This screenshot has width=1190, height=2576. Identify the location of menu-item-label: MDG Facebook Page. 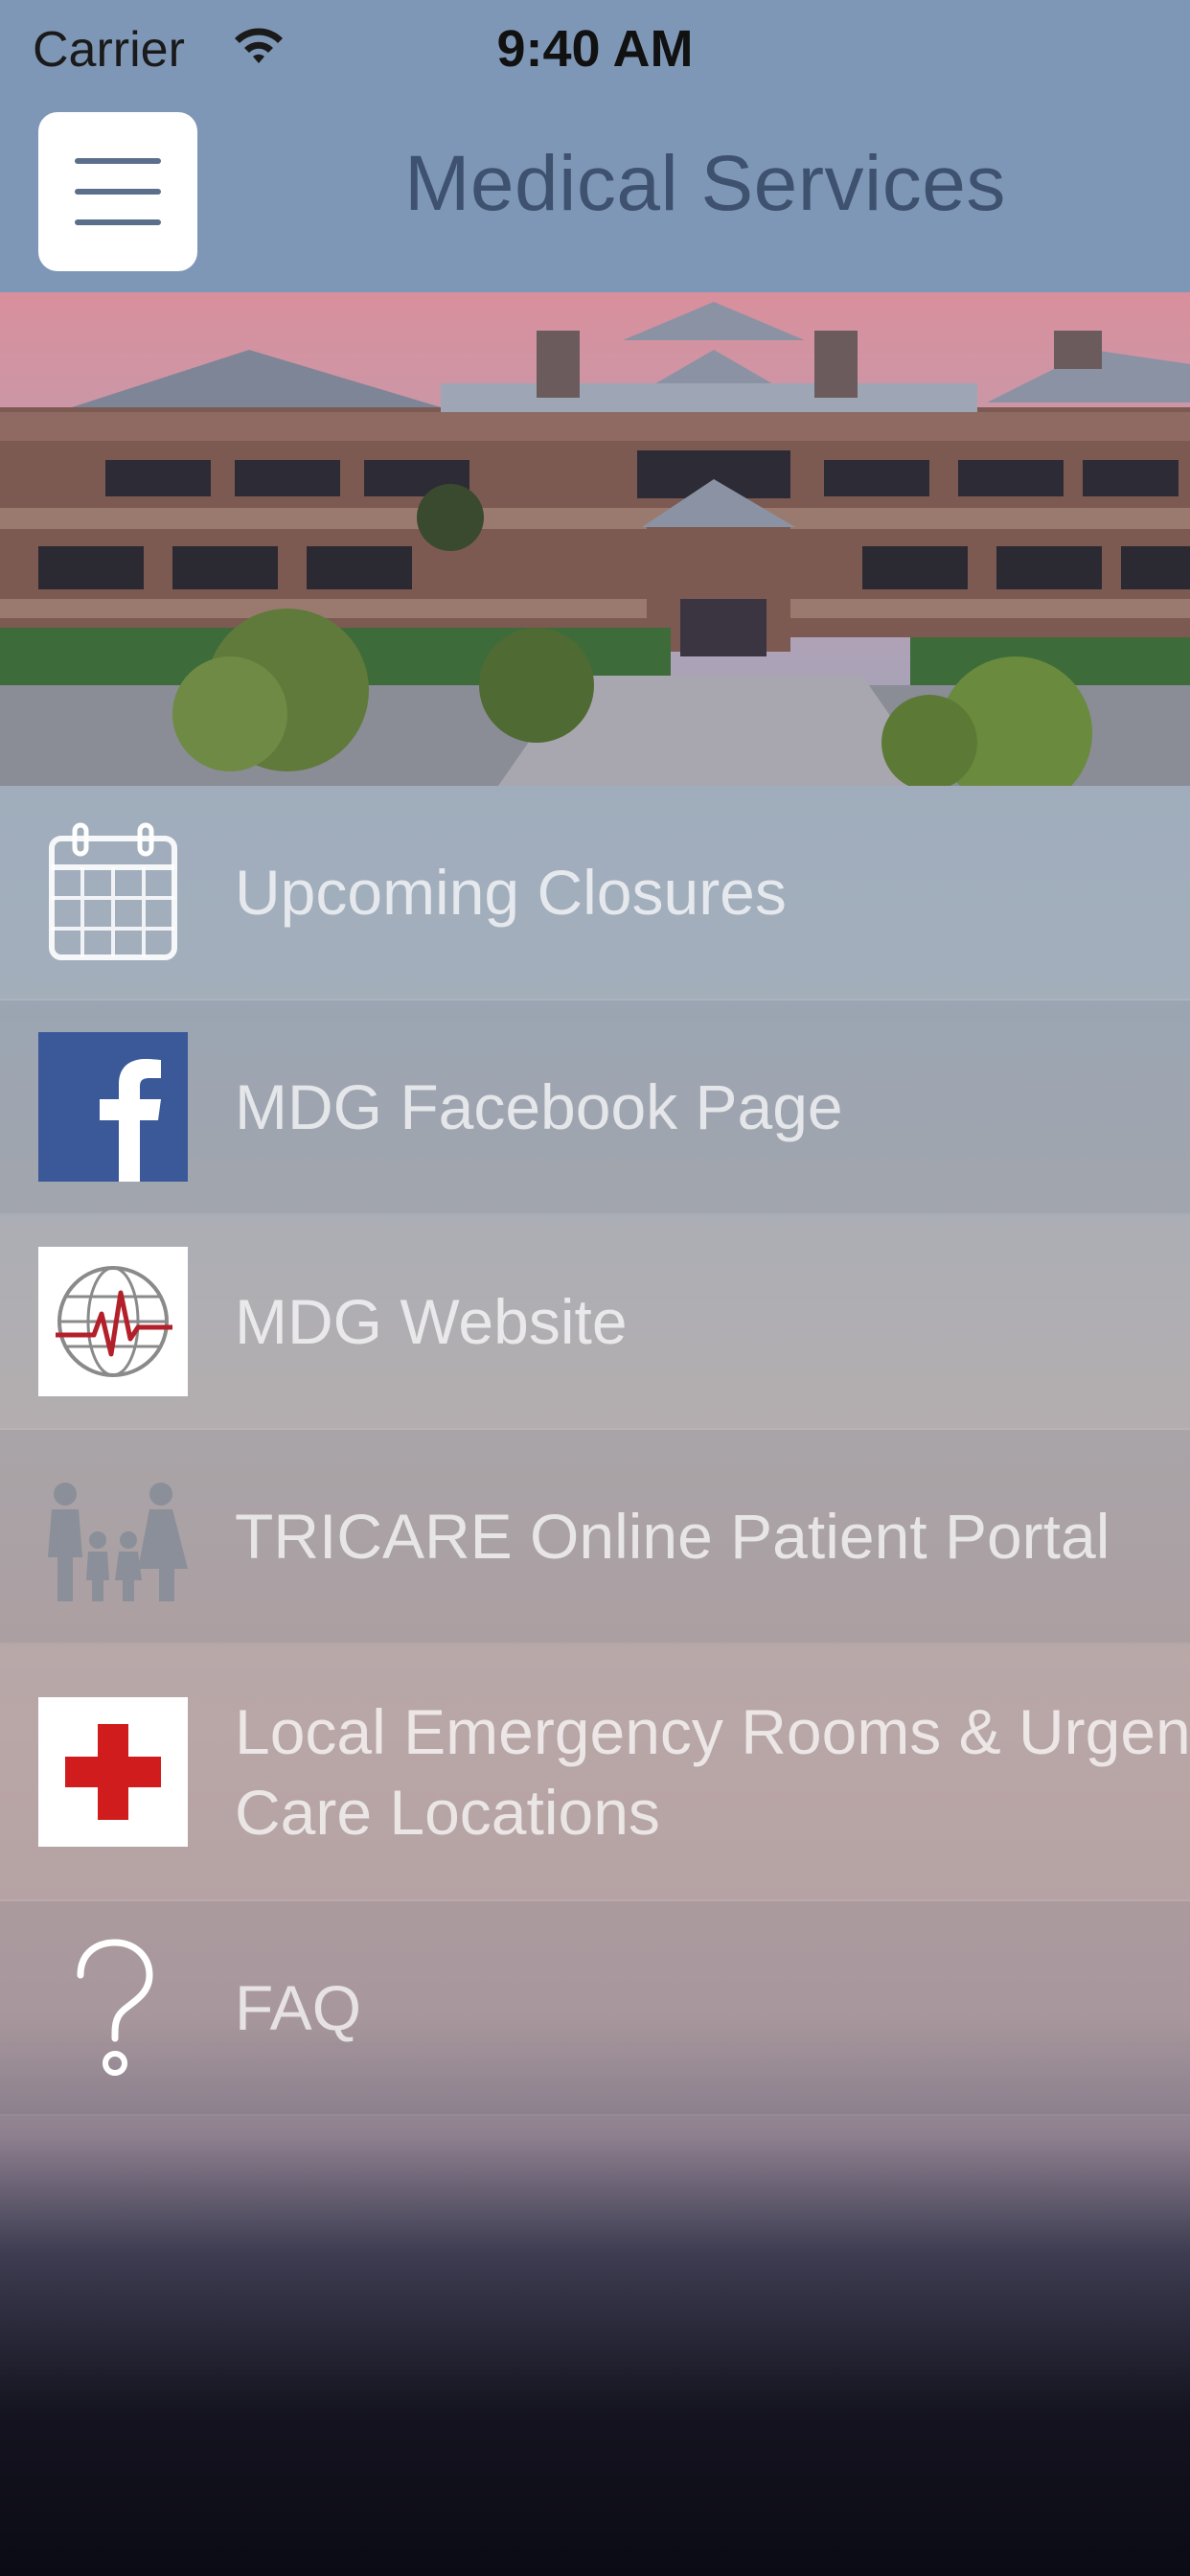
(539, 1107).